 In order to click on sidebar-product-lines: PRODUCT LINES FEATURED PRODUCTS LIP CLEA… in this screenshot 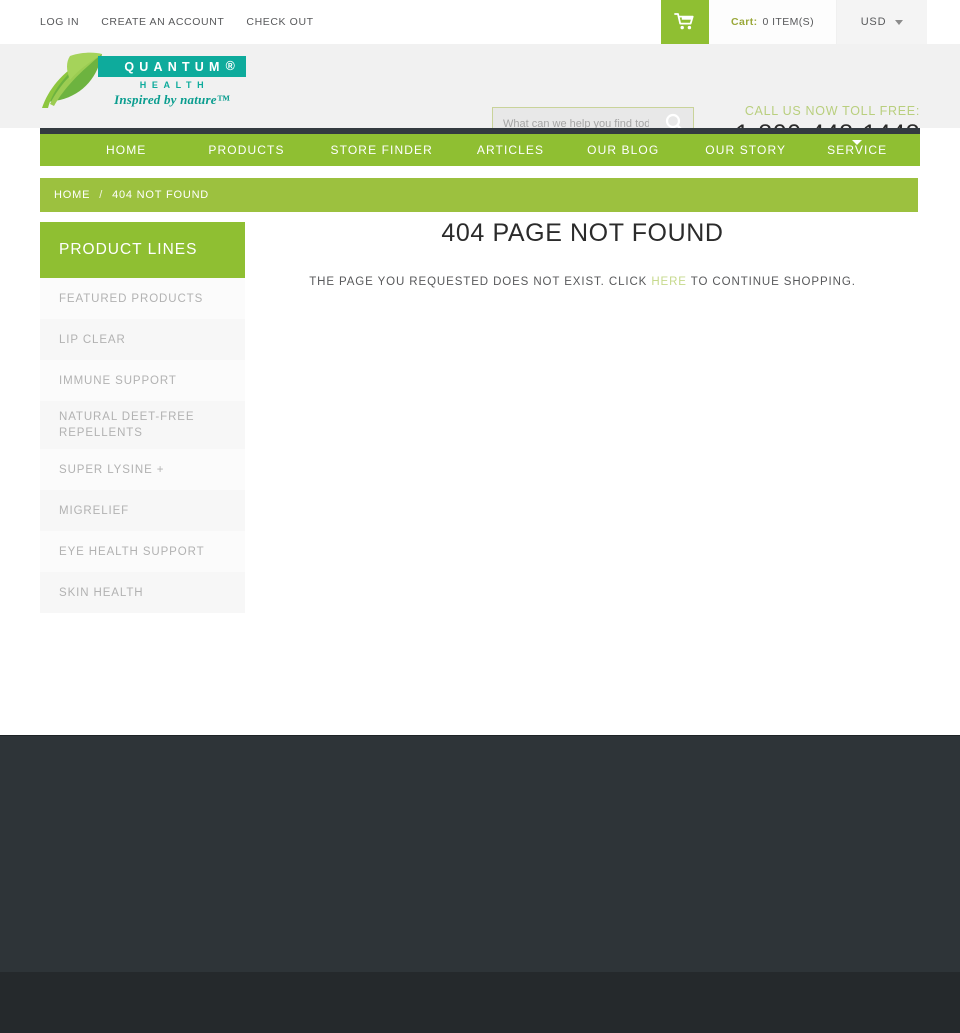, I will do `click(142, 417)`.